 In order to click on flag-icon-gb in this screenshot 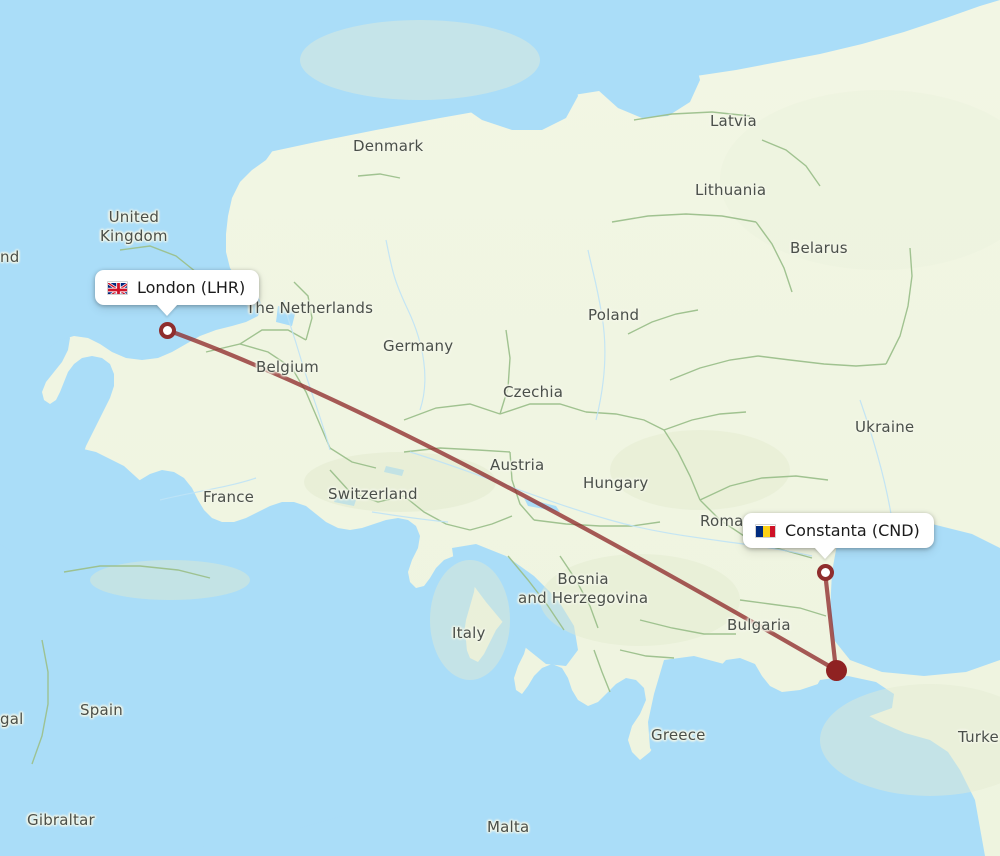, I will do `click(117, 287)`.